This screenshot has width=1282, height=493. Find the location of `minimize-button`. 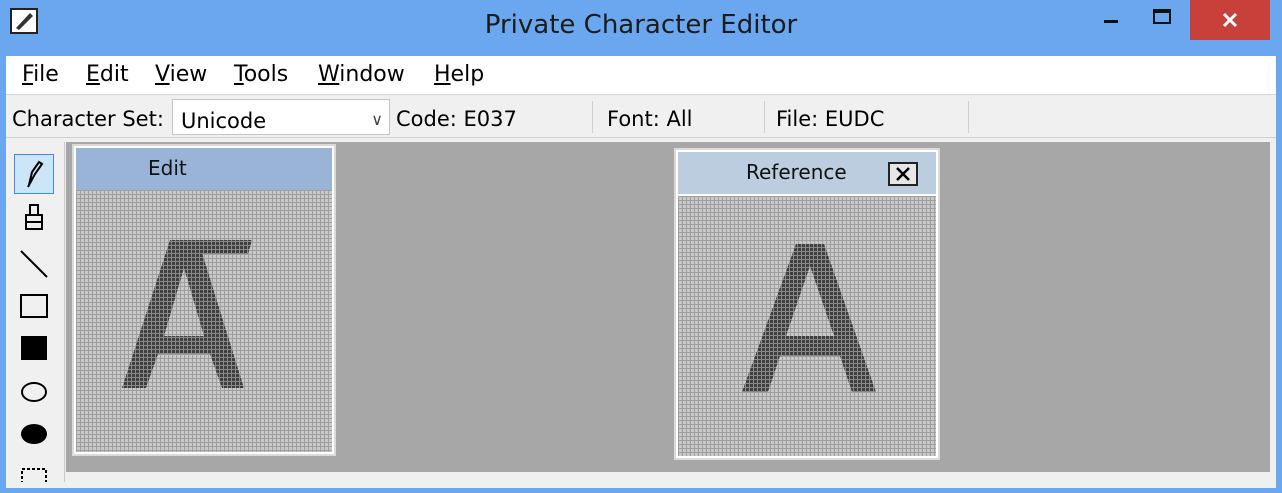

minimize-button is located at coordinates (1112, 20).